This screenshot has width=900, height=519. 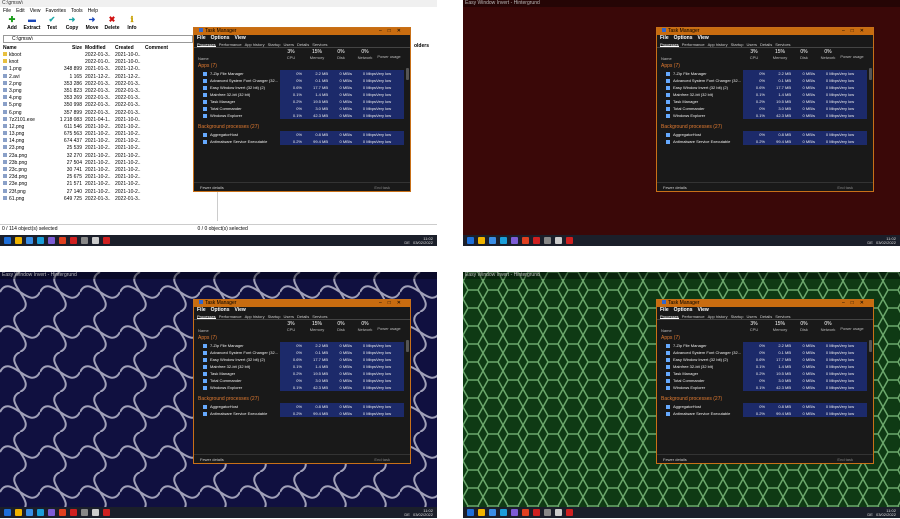 What do you see at coordinates (96, 199) in the screenshot?
I see `file-row: 61.png 649 725 2022-01-3.. 2022-01-3..` at bounding box center [96, 199].